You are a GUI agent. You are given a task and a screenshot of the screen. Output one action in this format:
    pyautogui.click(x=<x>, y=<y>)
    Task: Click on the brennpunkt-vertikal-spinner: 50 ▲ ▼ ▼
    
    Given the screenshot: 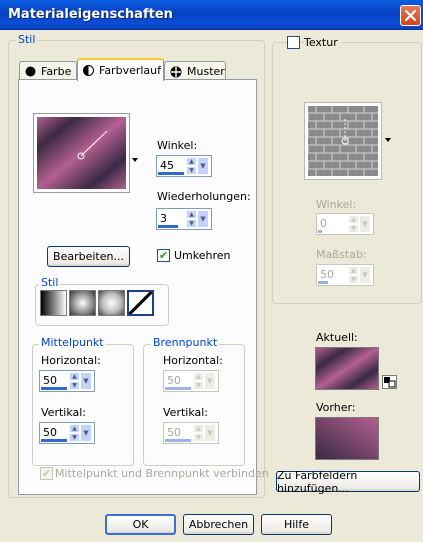 What is the action you would take?
    pyautogui.click(x=191, y=433)
    